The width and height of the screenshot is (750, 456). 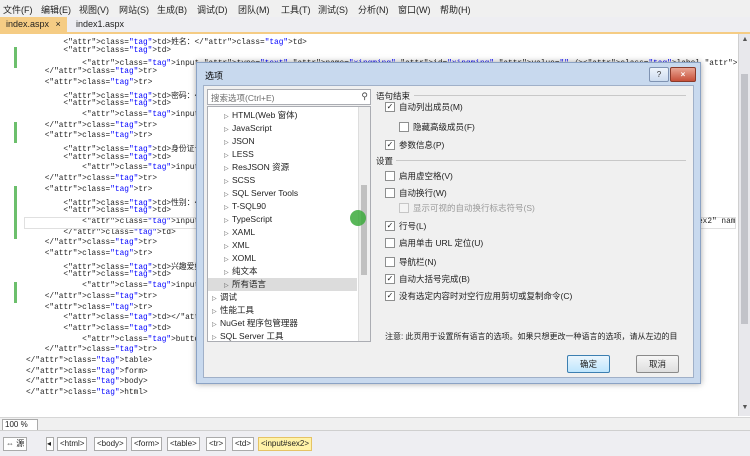 I want to click on breadcrumb-item: <input#sex2>, so click(x=285, y=444).